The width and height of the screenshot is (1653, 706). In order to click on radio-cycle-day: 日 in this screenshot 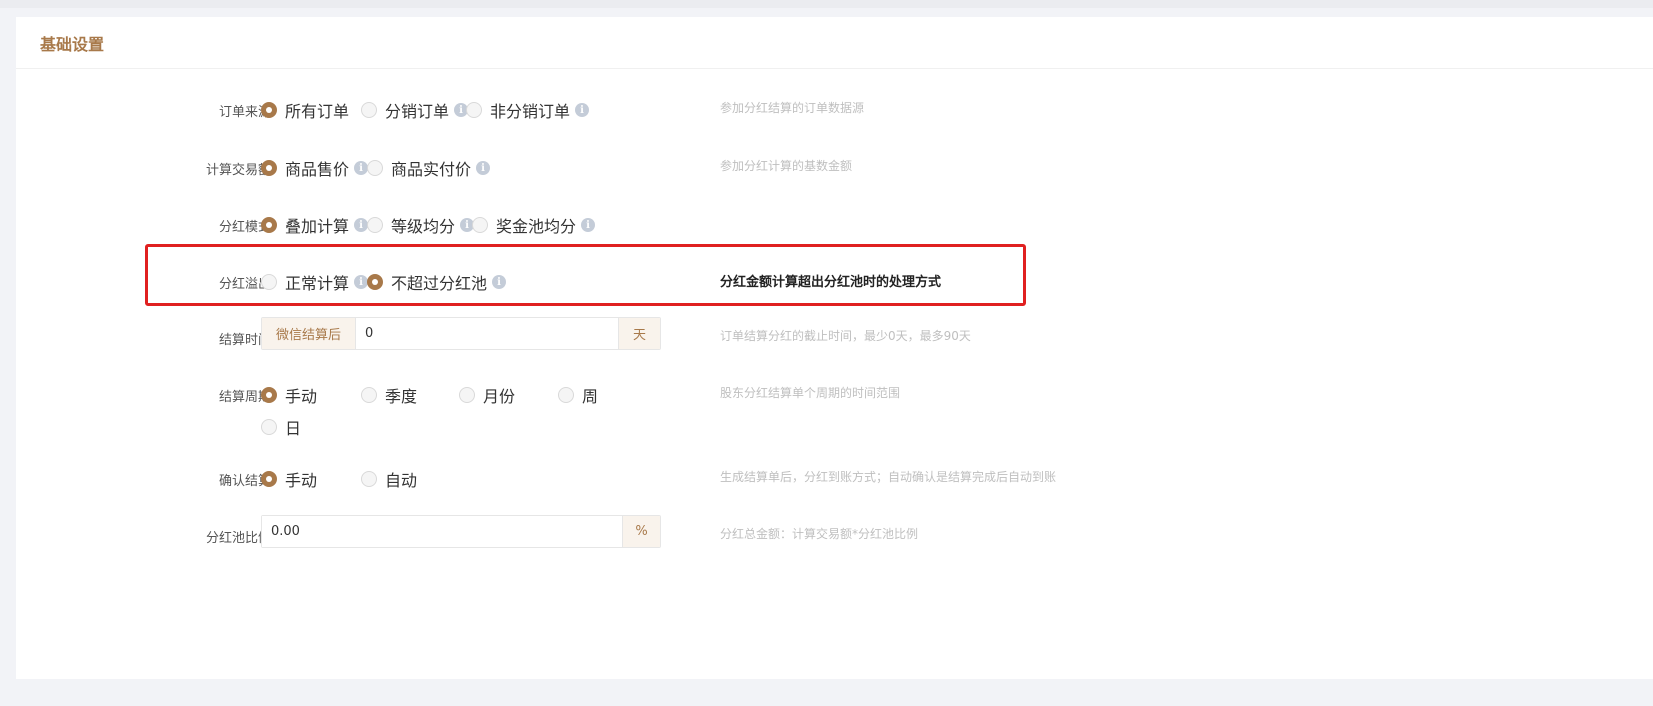, I will do `click(281, 427)`.